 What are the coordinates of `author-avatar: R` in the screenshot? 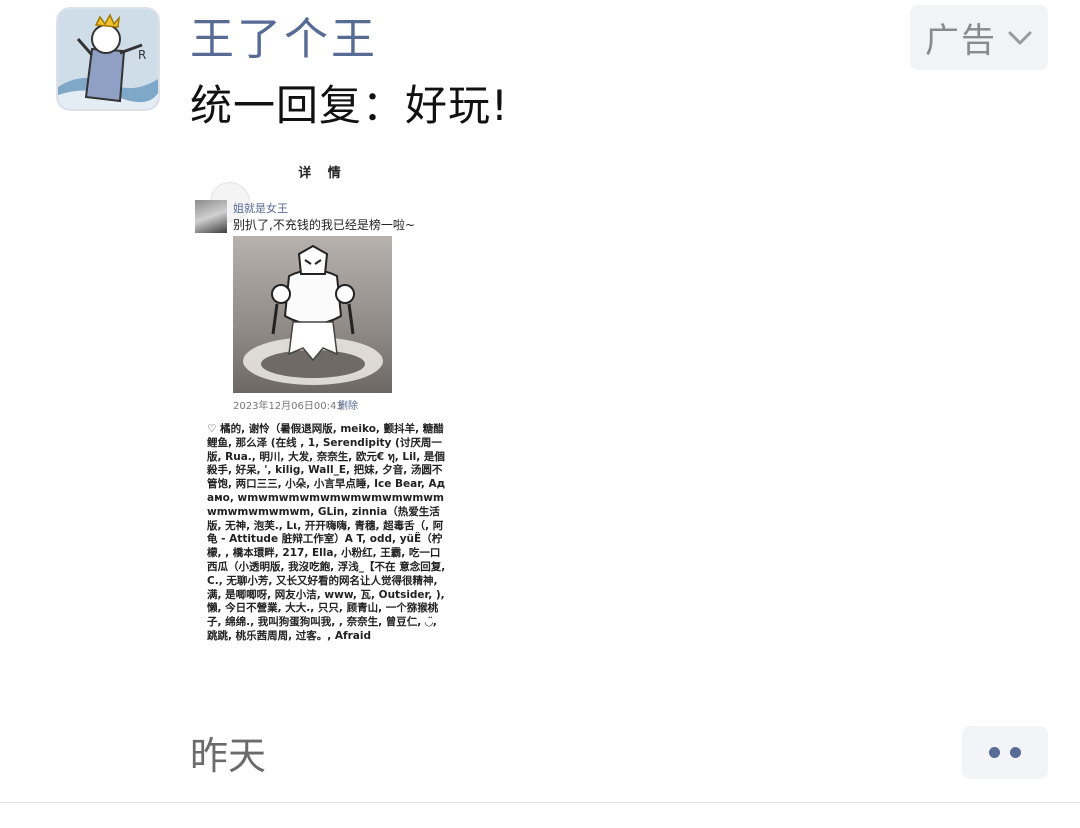 It's located at (108, 59).